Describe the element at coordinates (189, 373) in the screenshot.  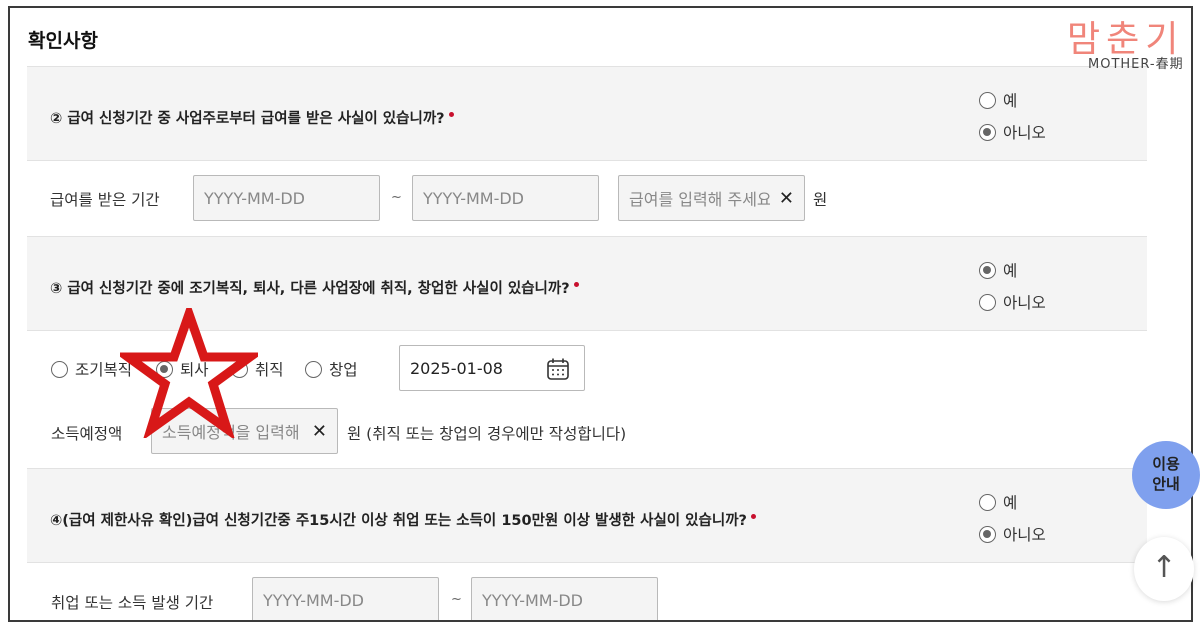
I see `highlight-star-icon` at that location.